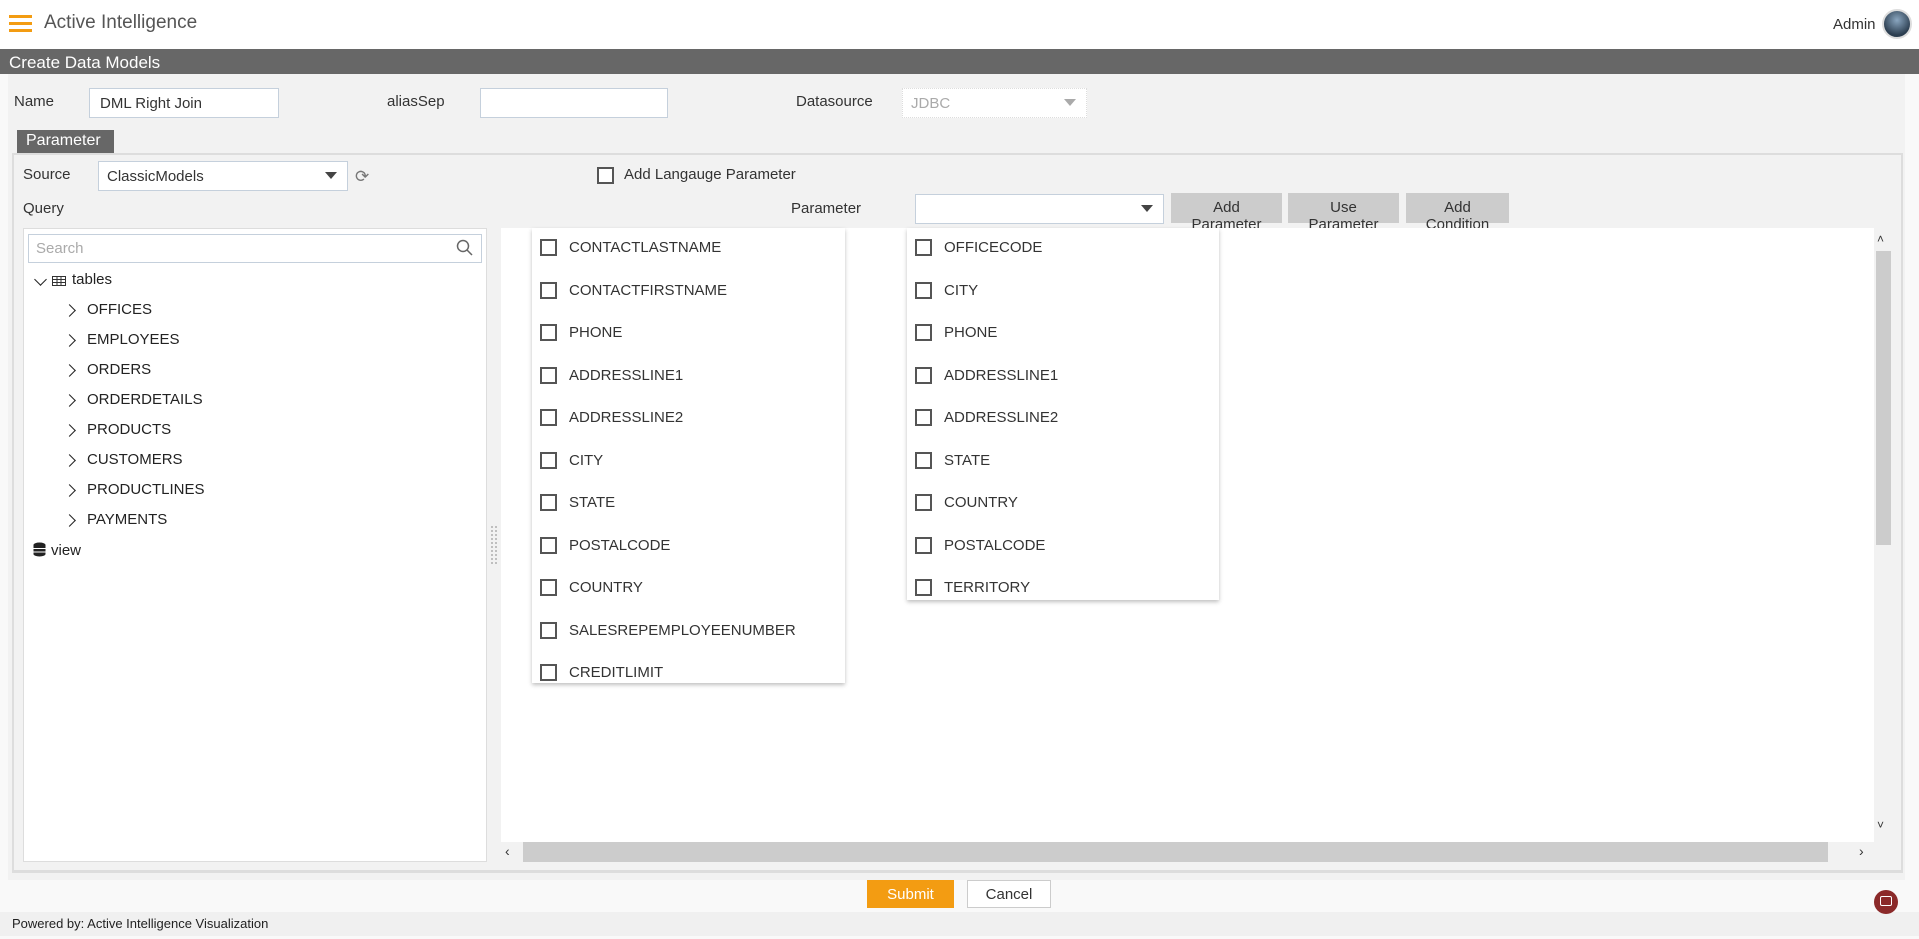 Image resolution: width=1919 pixels, height=939 pixels. I want to click on column-name: SALESREPEMPLOYEENUMBER, so click(682, 630).